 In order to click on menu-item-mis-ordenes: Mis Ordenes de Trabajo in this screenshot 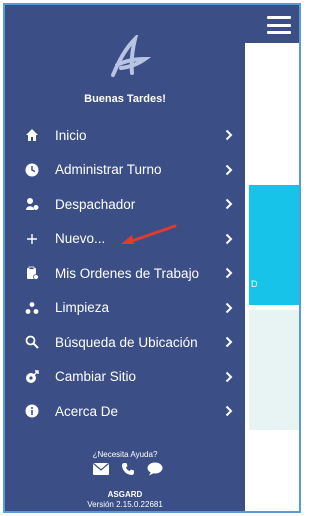, I will do `click(125, 273)`.